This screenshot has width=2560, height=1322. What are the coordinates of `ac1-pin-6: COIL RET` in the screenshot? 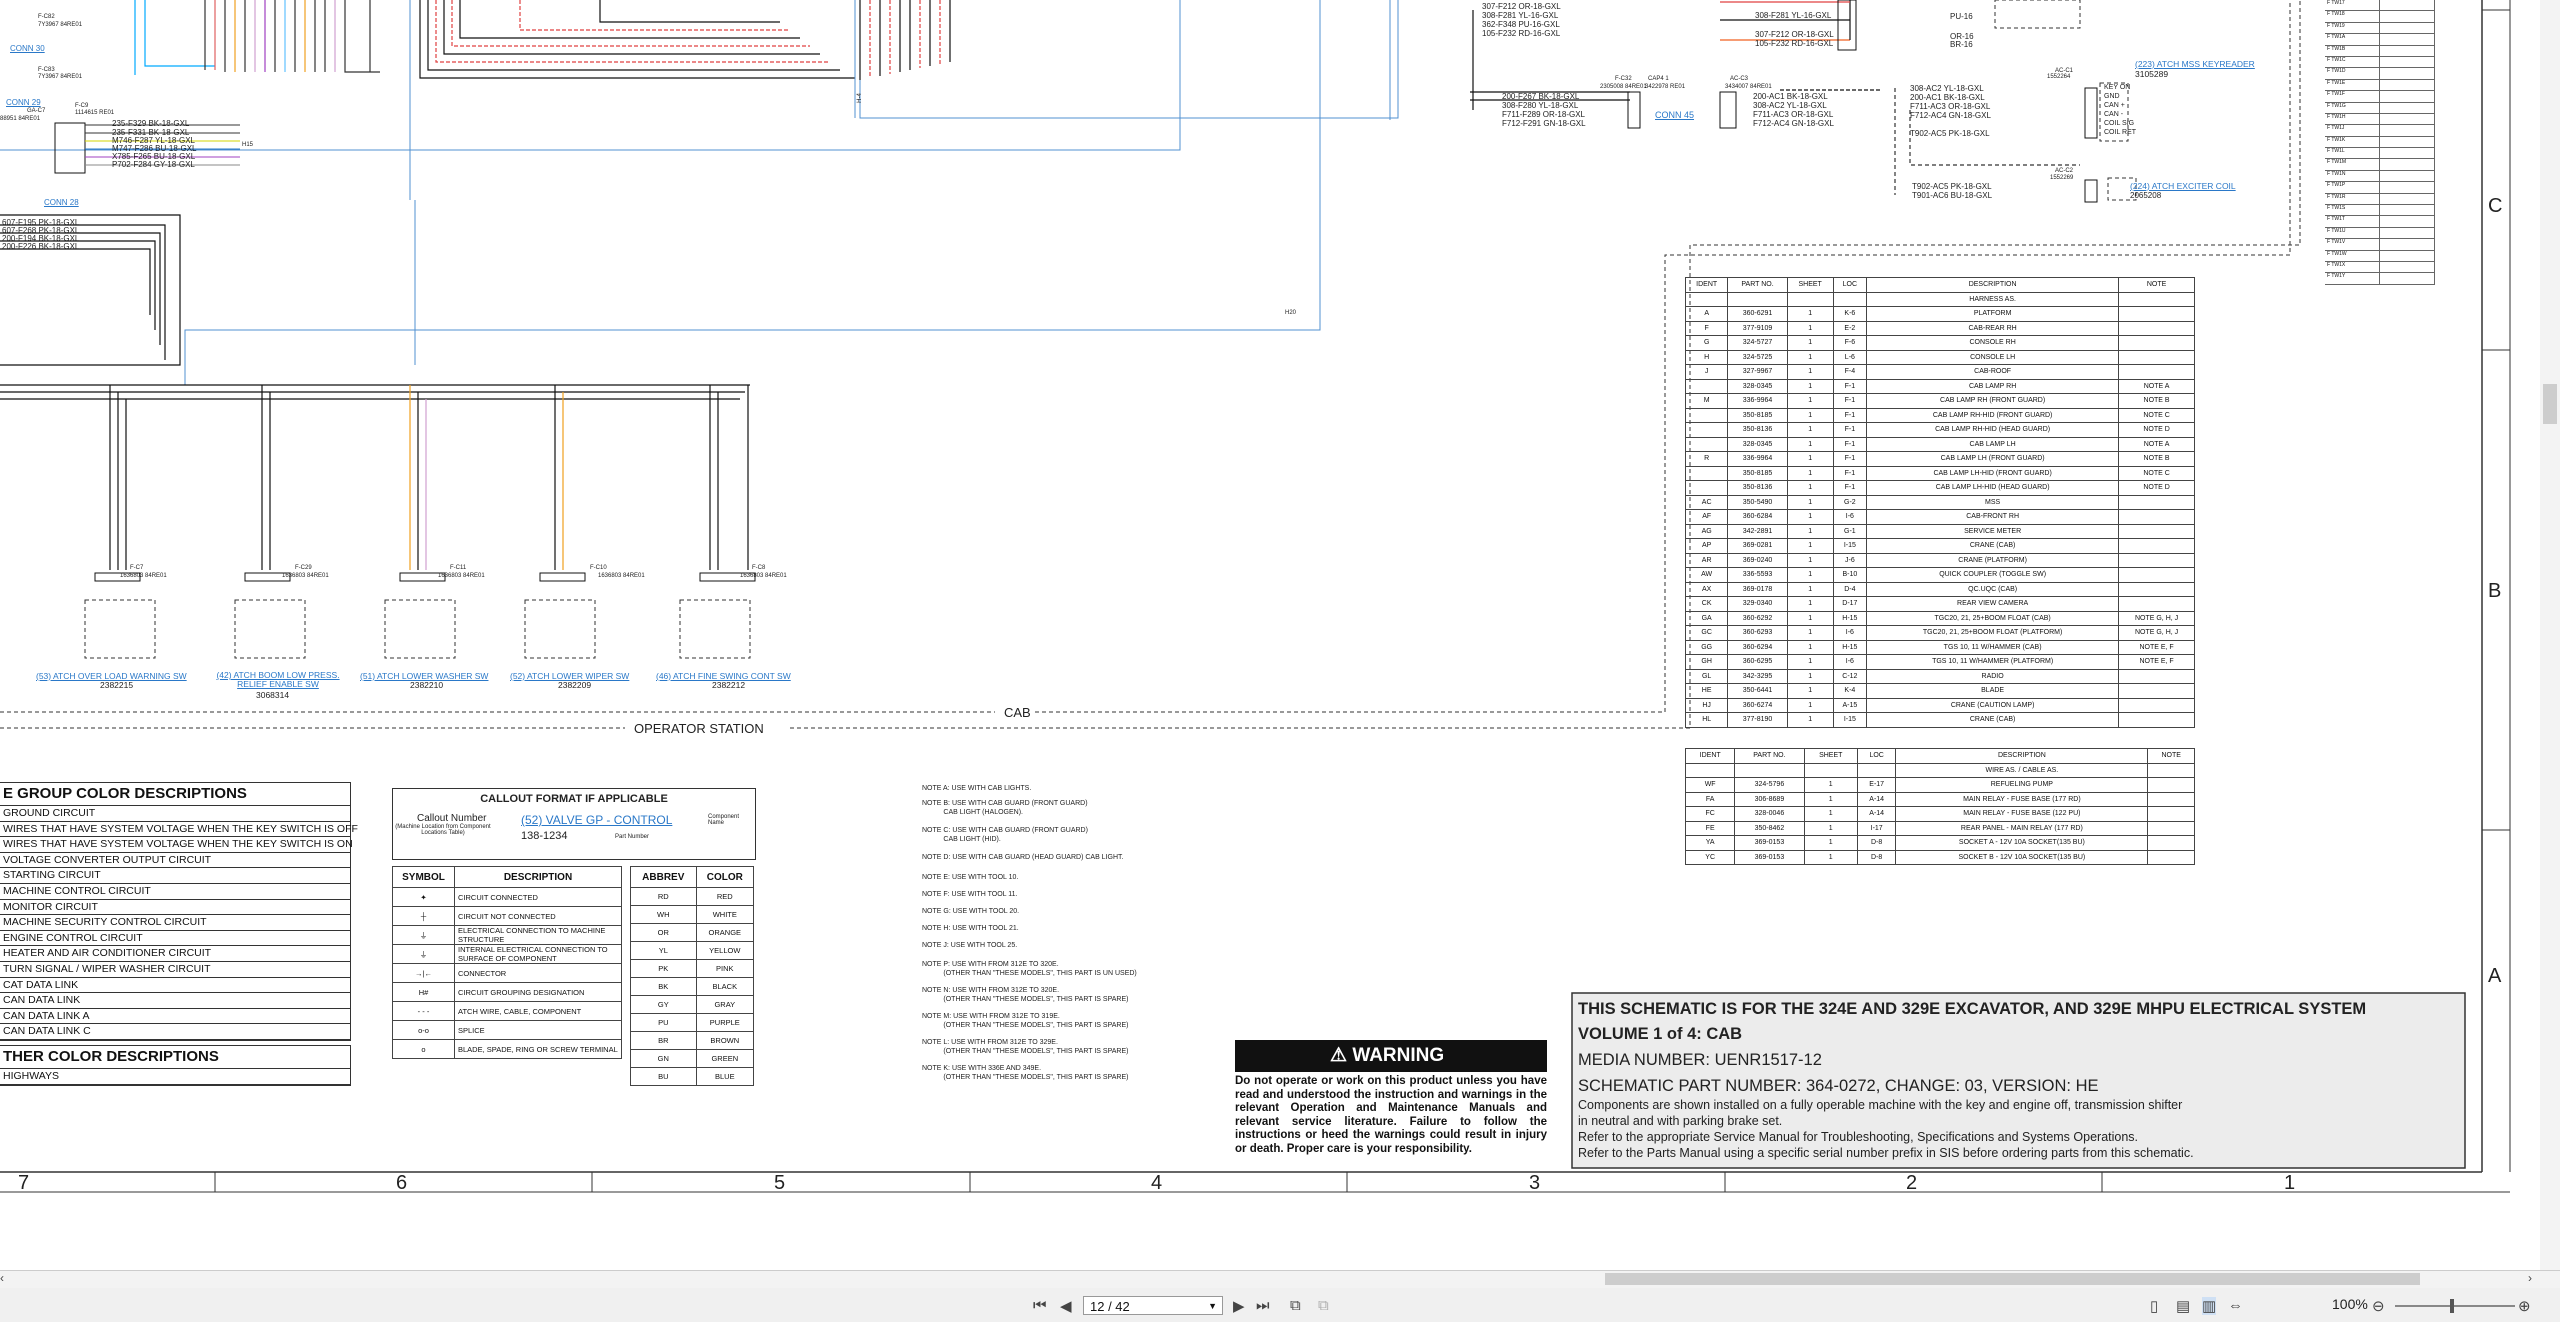 It's located at (2120, 132).